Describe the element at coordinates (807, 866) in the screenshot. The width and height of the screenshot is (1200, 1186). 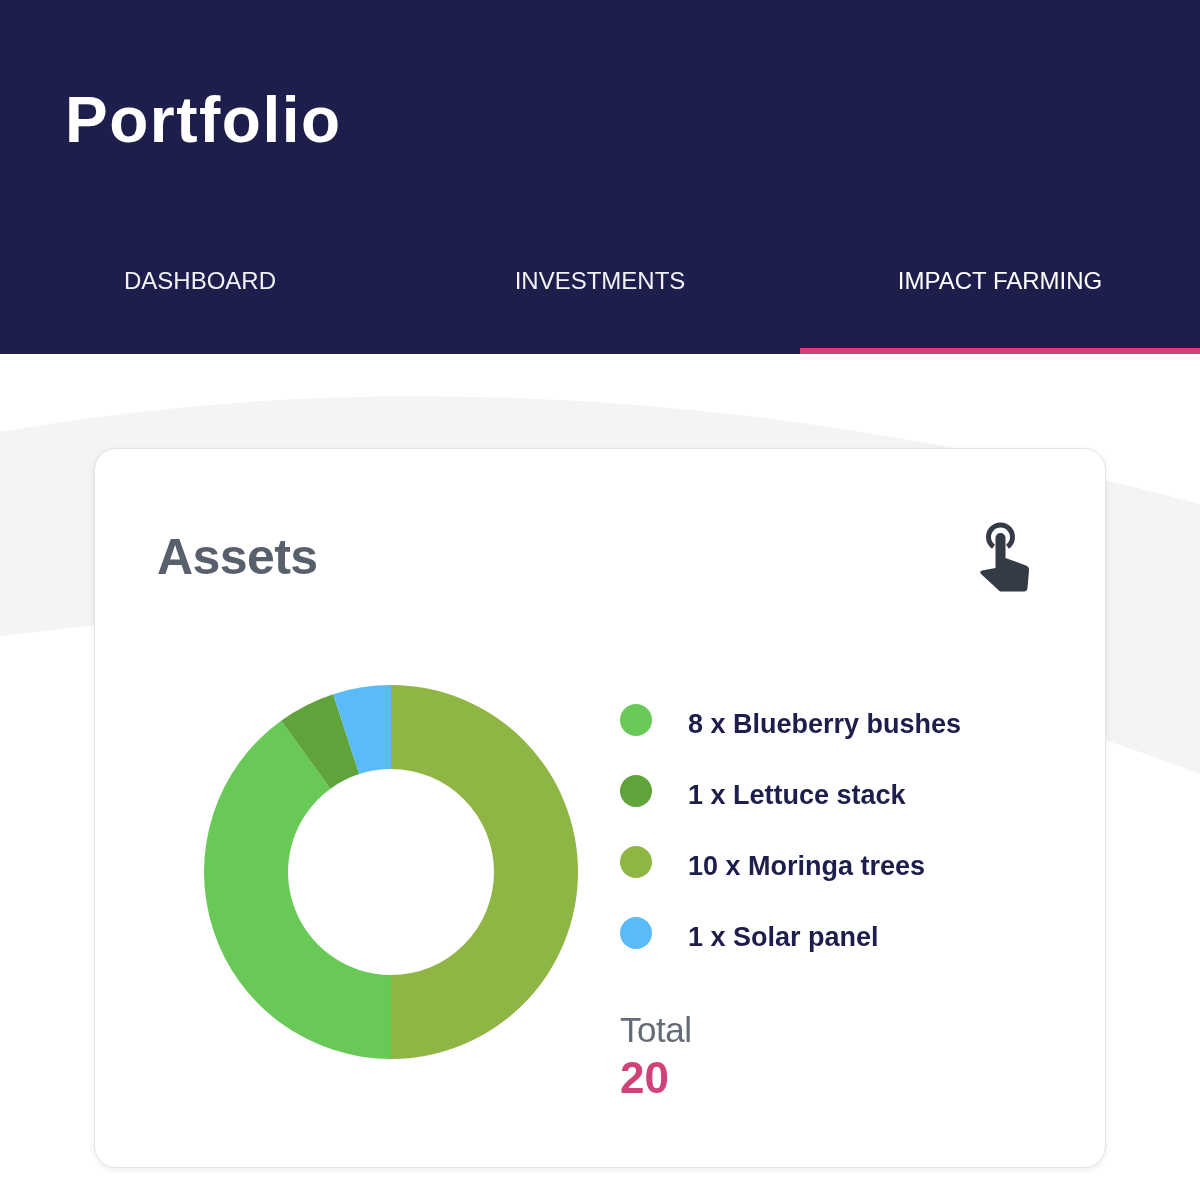
I see `legend-label: 10 x Moringa trees` at that location.